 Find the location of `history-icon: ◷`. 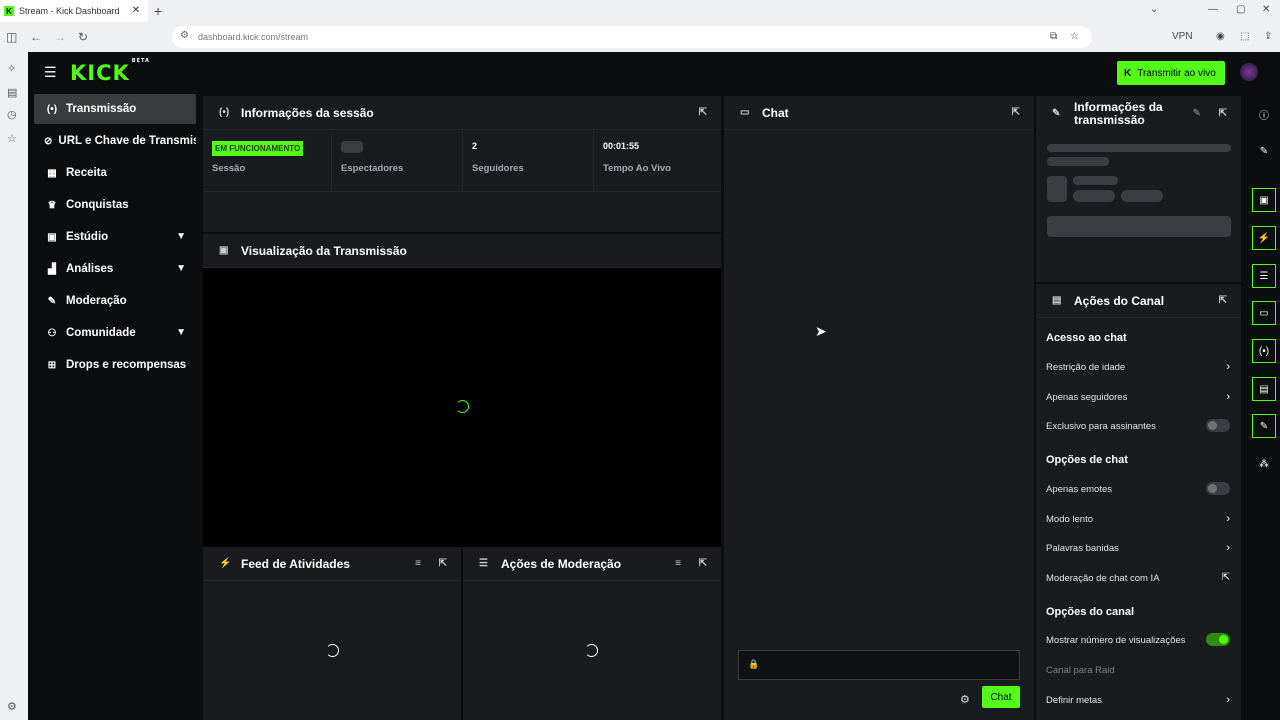

history-icon: ◷ is located at coordinates (12, 114).